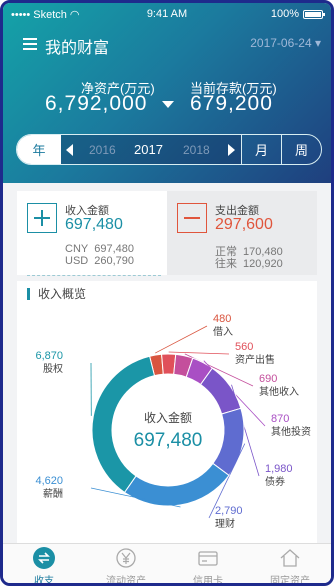  I want to click on slice-category-label: 理财, so click(225, 523).